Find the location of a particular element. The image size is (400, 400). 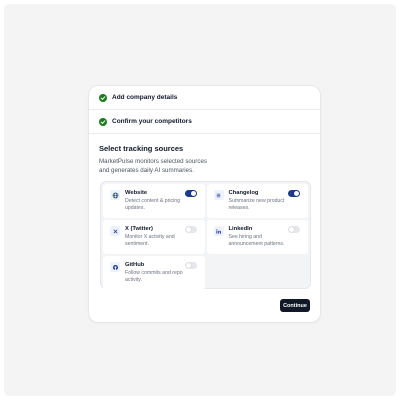

continue-button: Continue is located at coordinates (295, 305).